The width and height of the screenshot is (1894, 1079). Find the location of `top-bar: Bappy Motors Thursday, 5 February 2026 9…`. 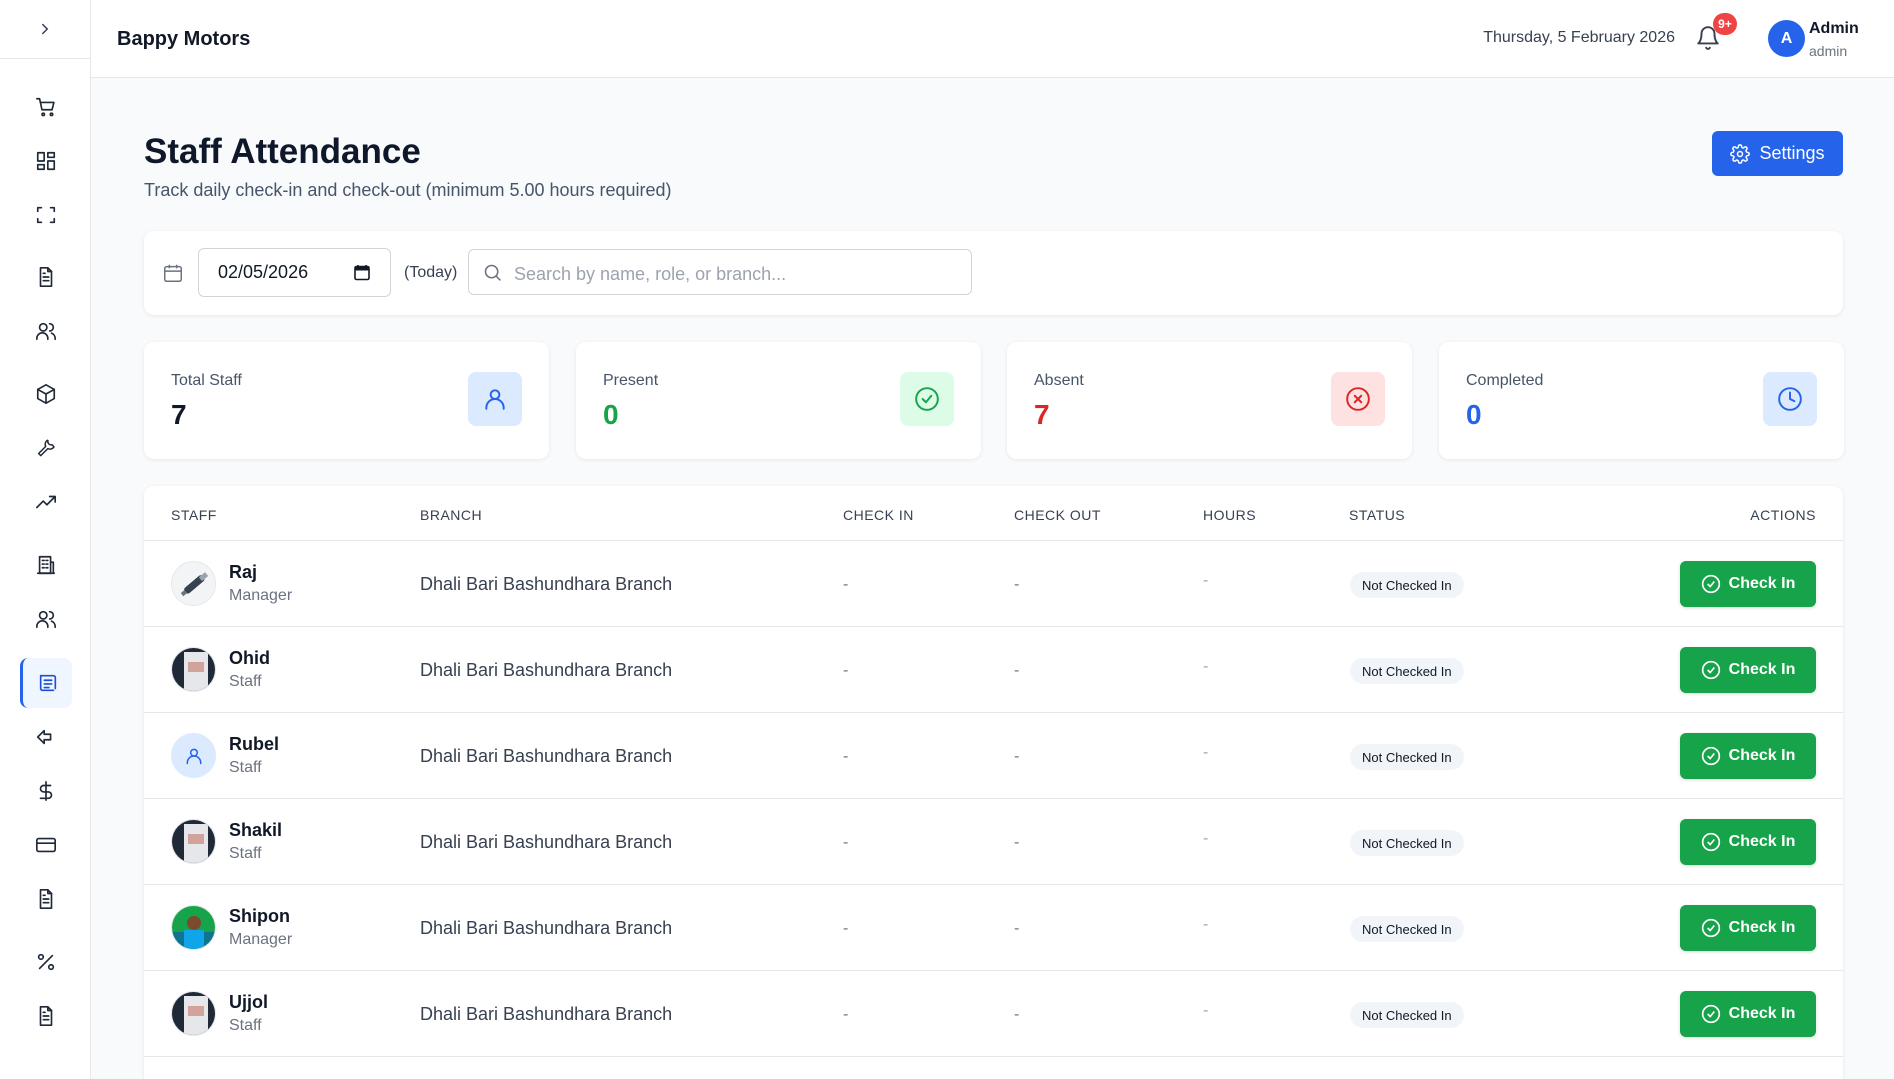

top-bar: Bappy Motors Thursday, 5 February 2026 9… is located at coordinates (992, 39).